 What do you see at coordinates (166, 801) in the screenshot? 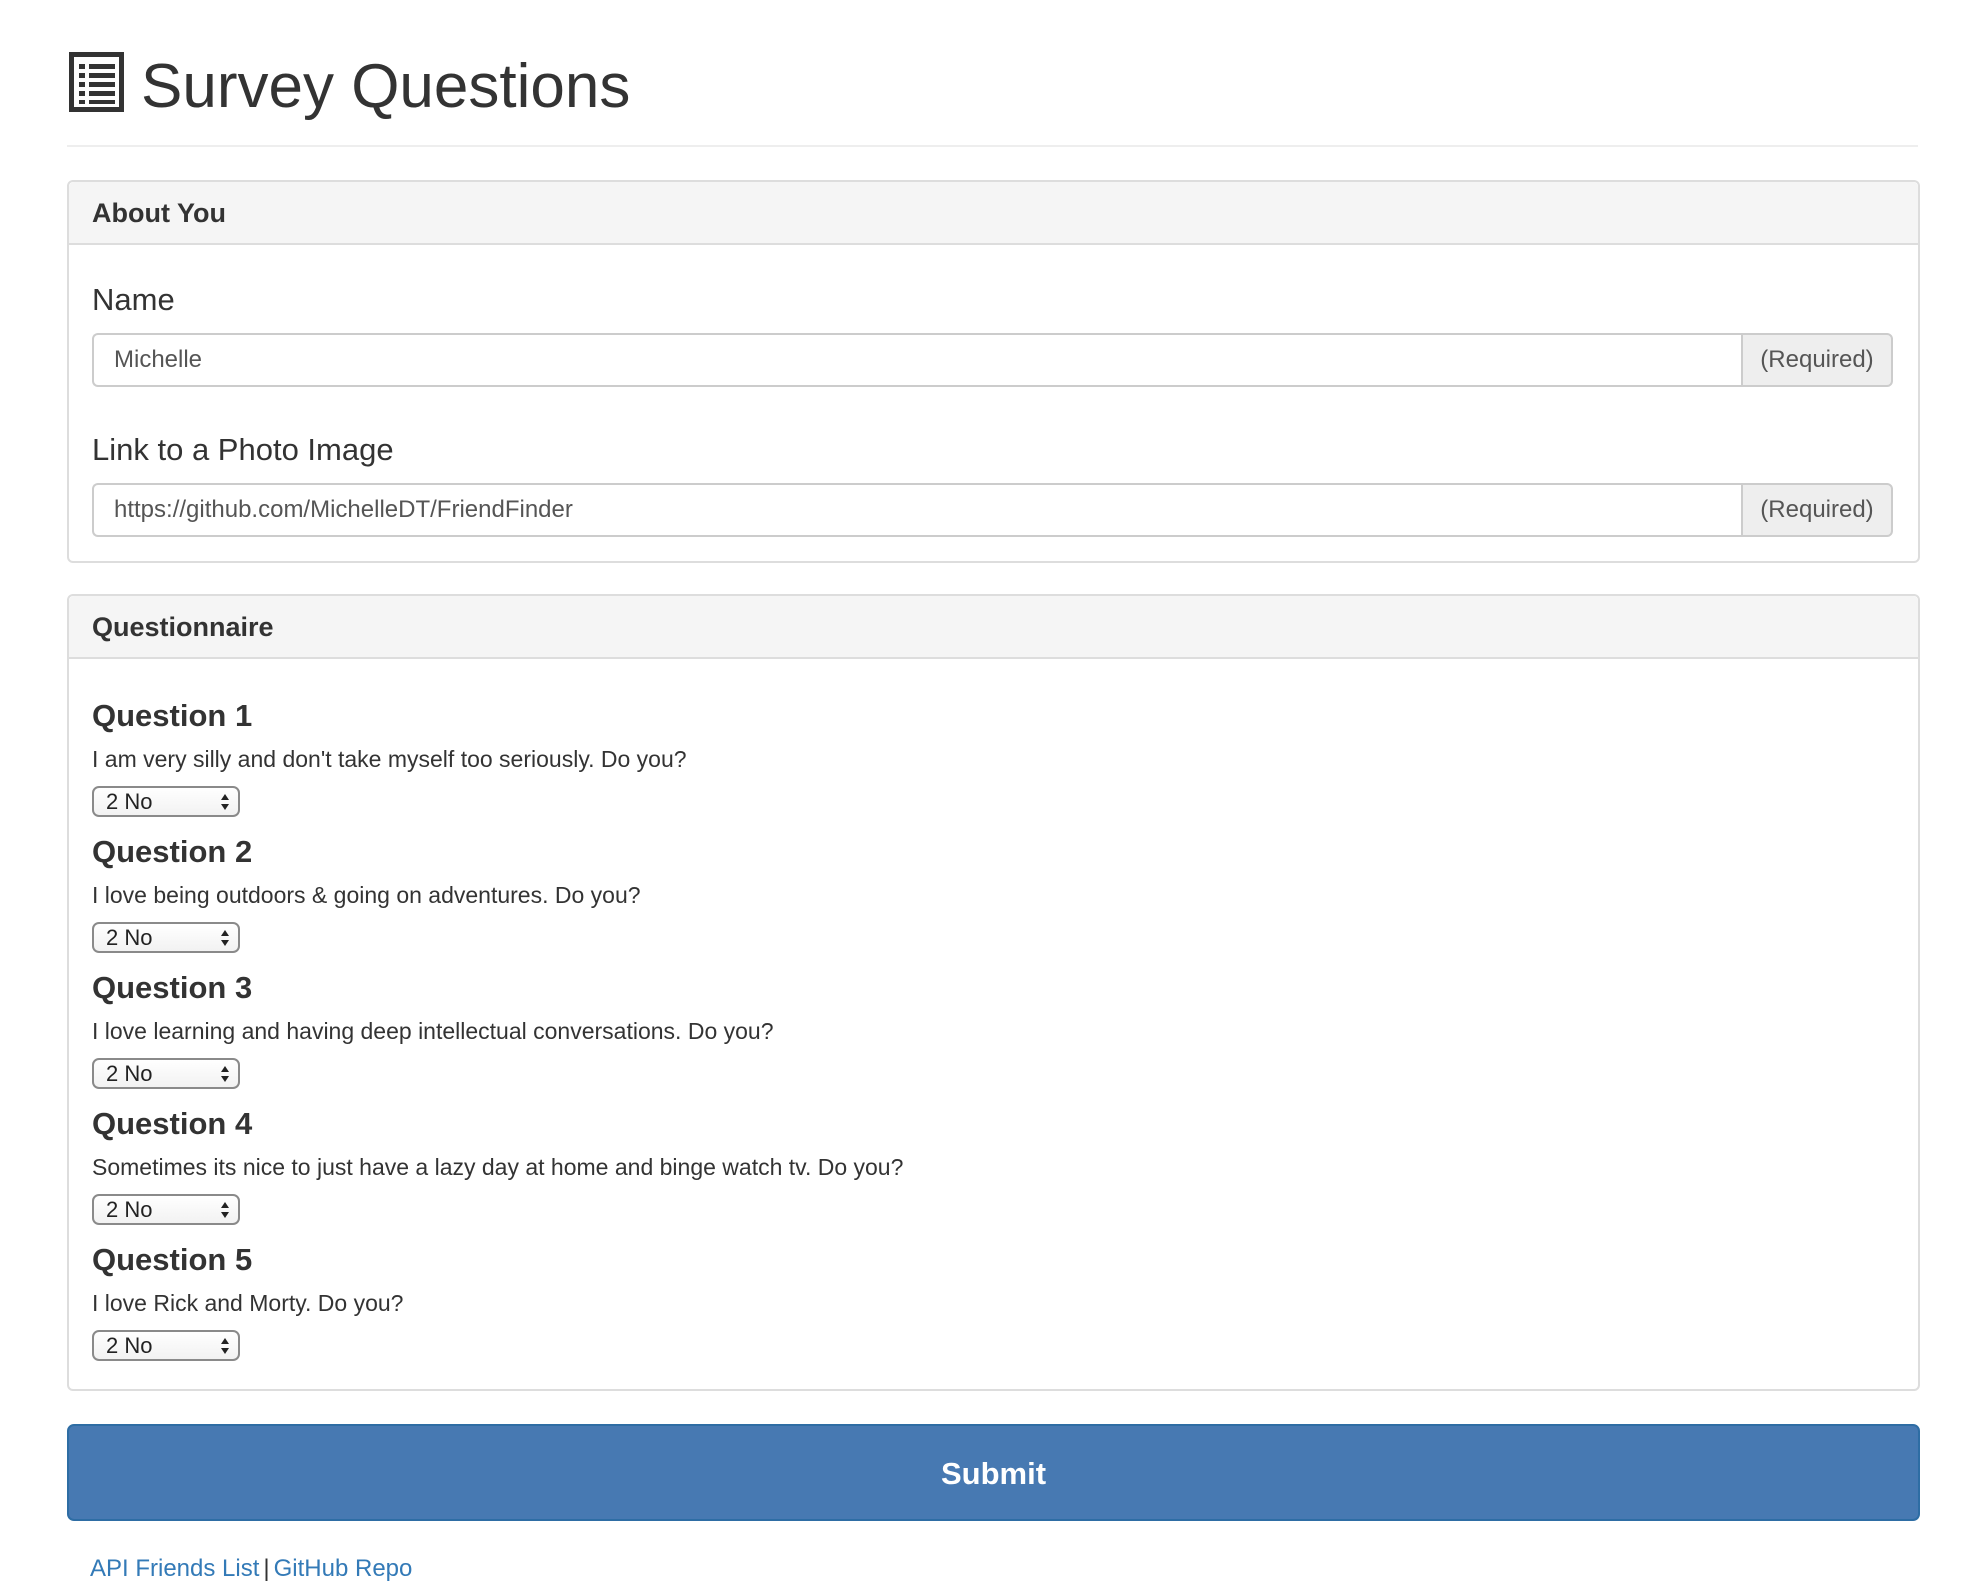
I see `question-1-select: 2 No` at bounding box center [166, 801].